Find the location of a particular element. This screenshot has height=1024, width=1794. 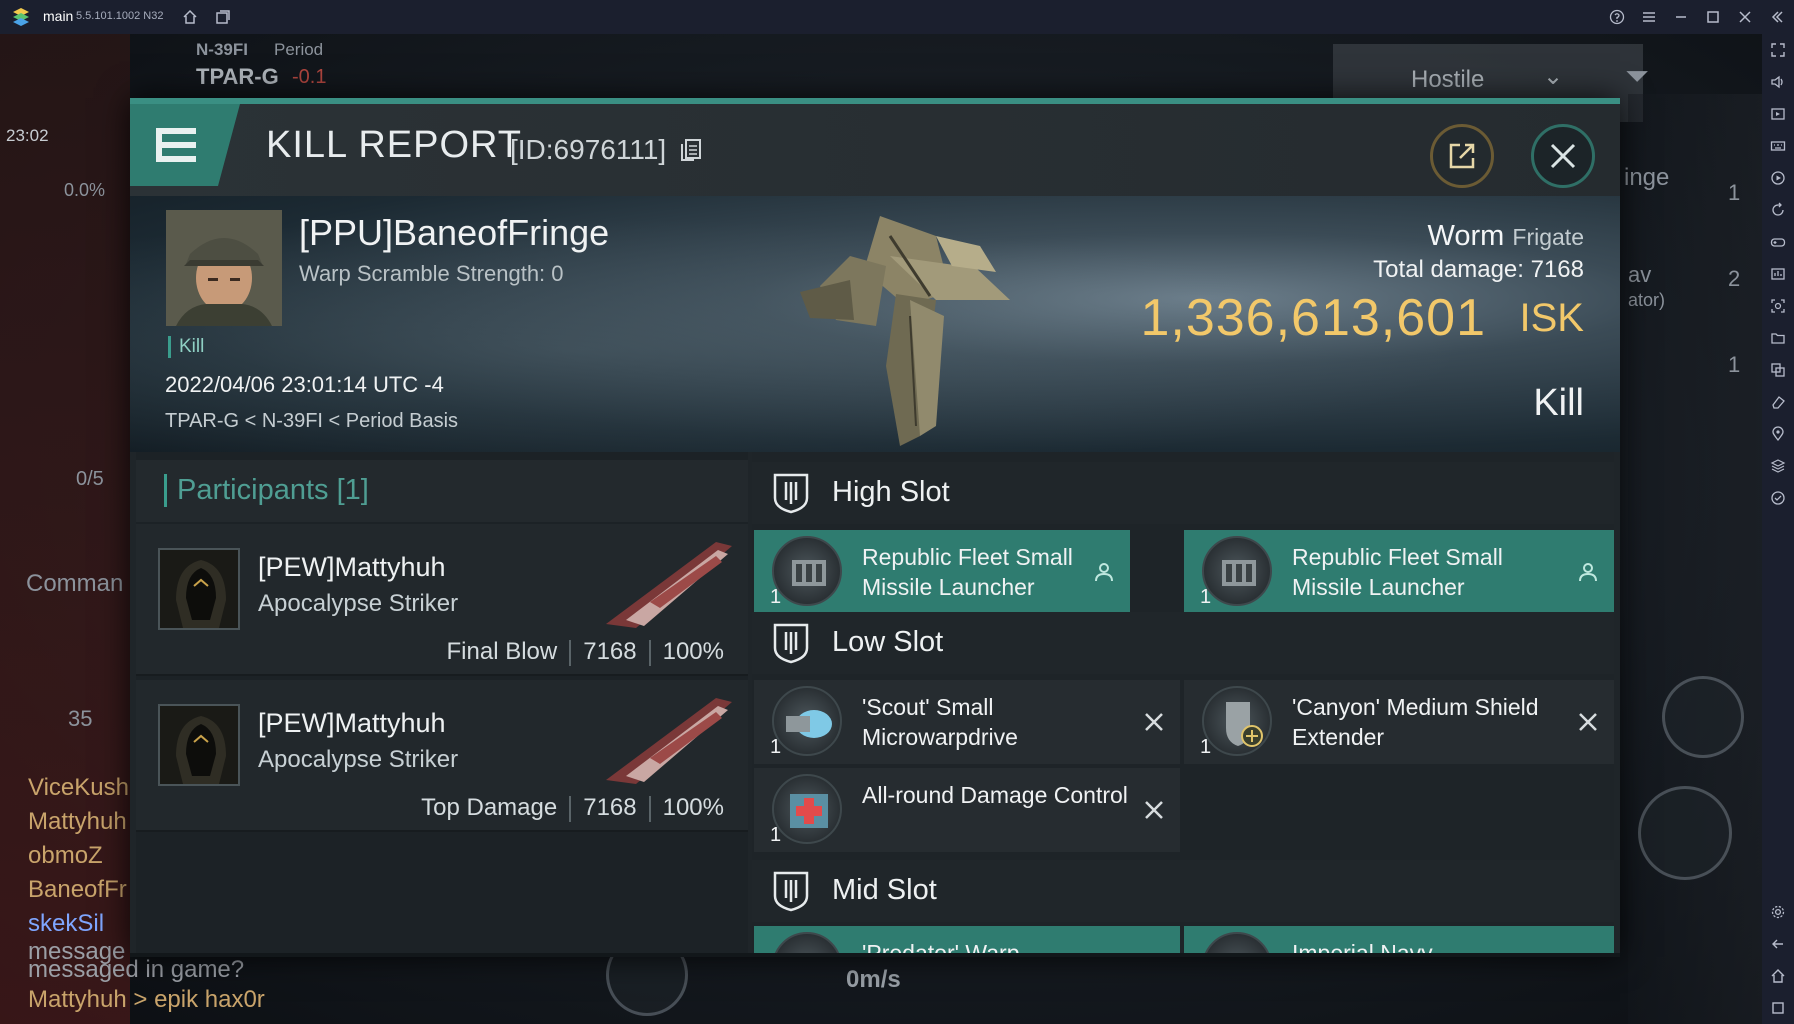

low-slot-icon is located at coordinates (791, 643).